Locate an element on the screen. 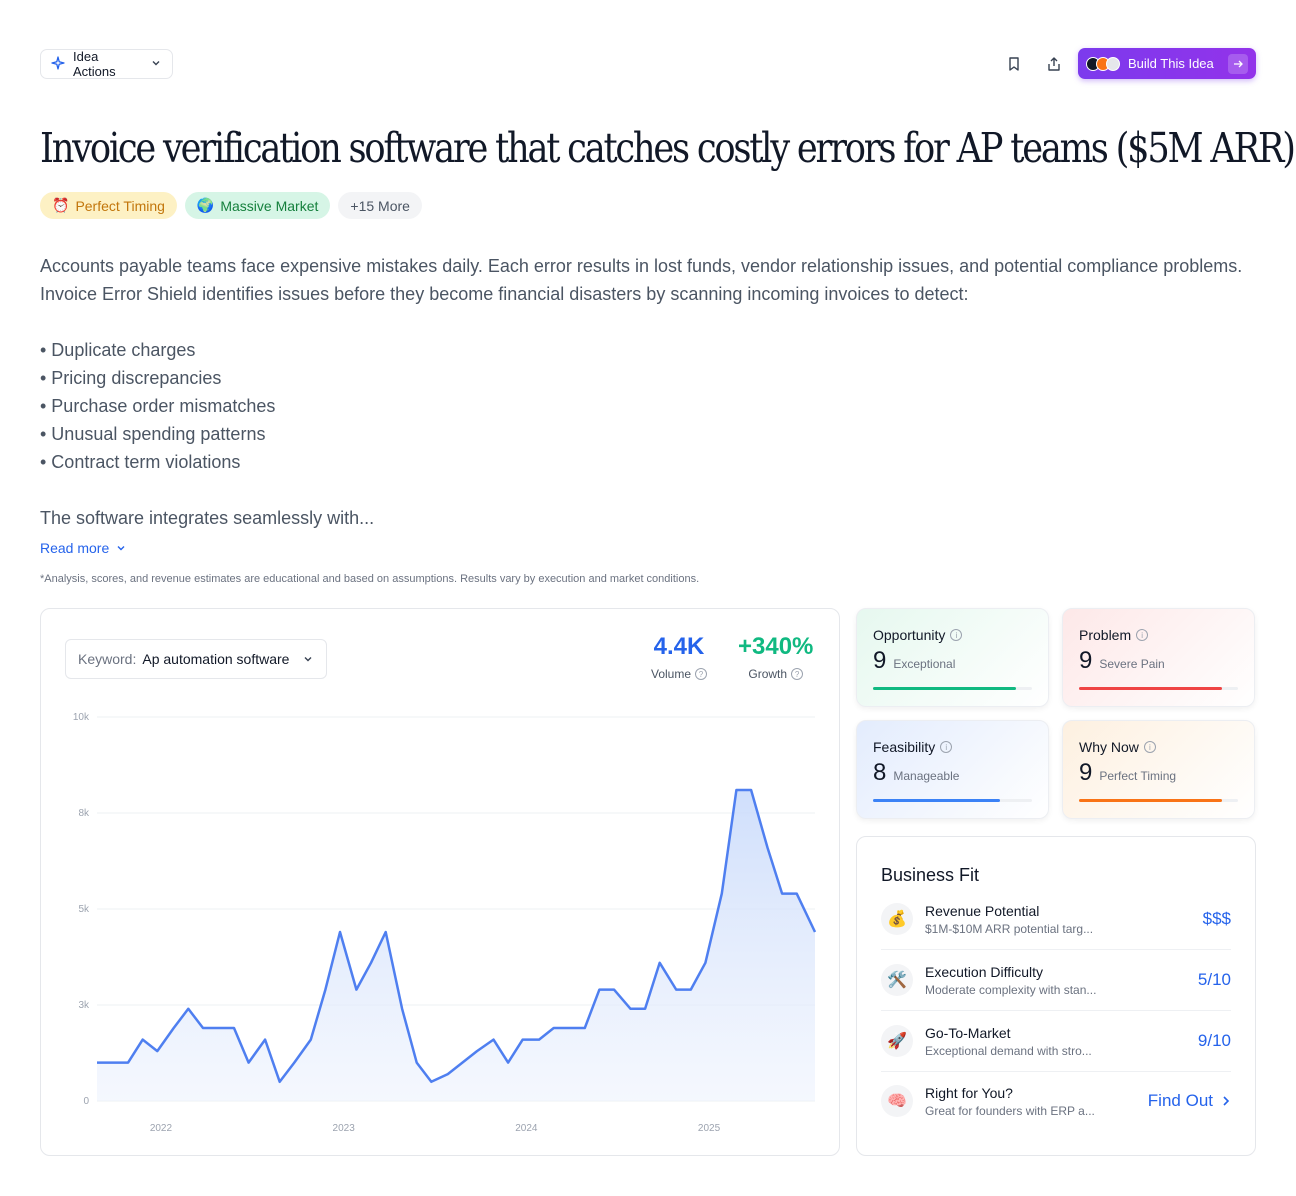 The height and width of the screenshot is (1196, 1296). y-tick-label: 0 is located at coordinates (86, 1101).